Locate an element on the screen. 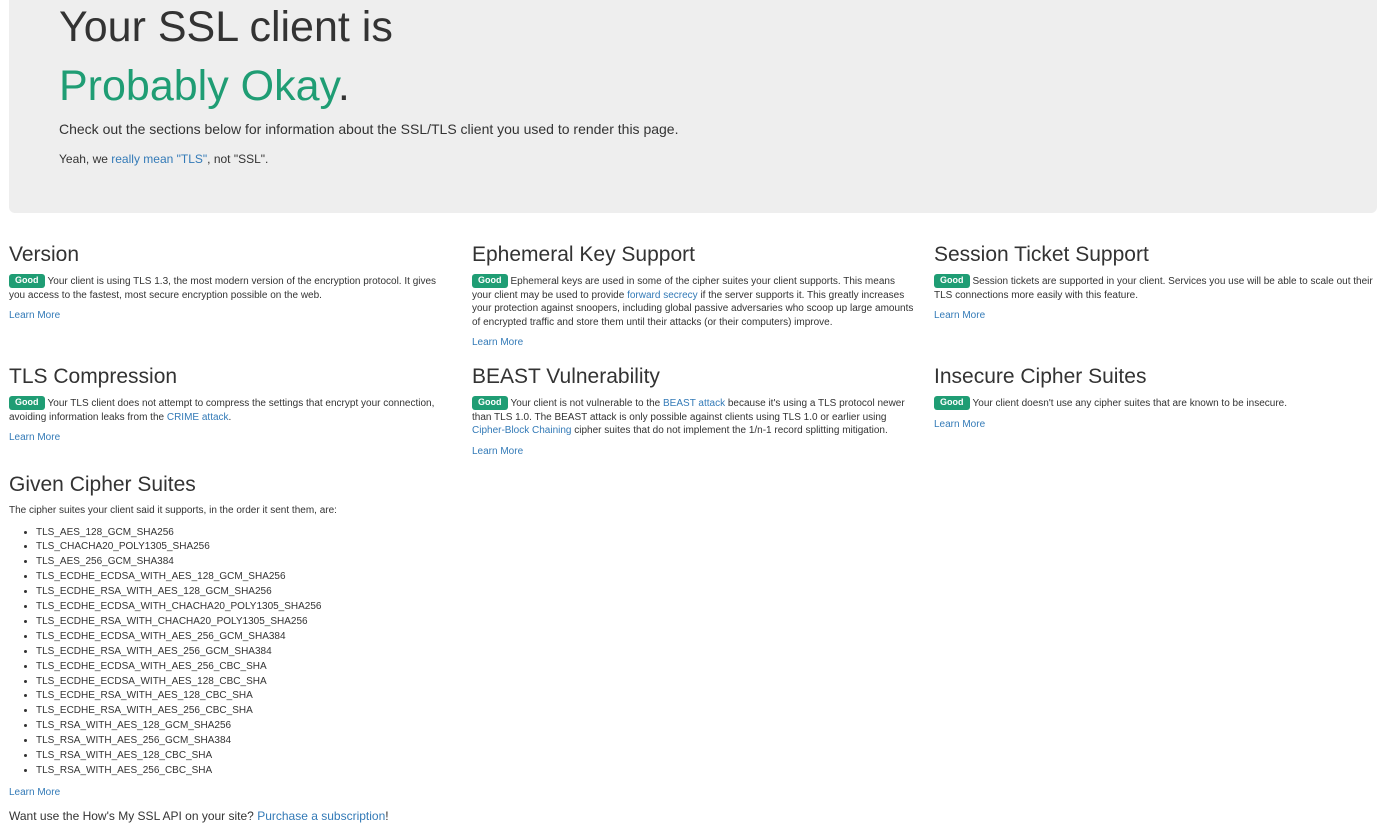  section-title: Session Ticket Support is located at coordinates (1041, 254).